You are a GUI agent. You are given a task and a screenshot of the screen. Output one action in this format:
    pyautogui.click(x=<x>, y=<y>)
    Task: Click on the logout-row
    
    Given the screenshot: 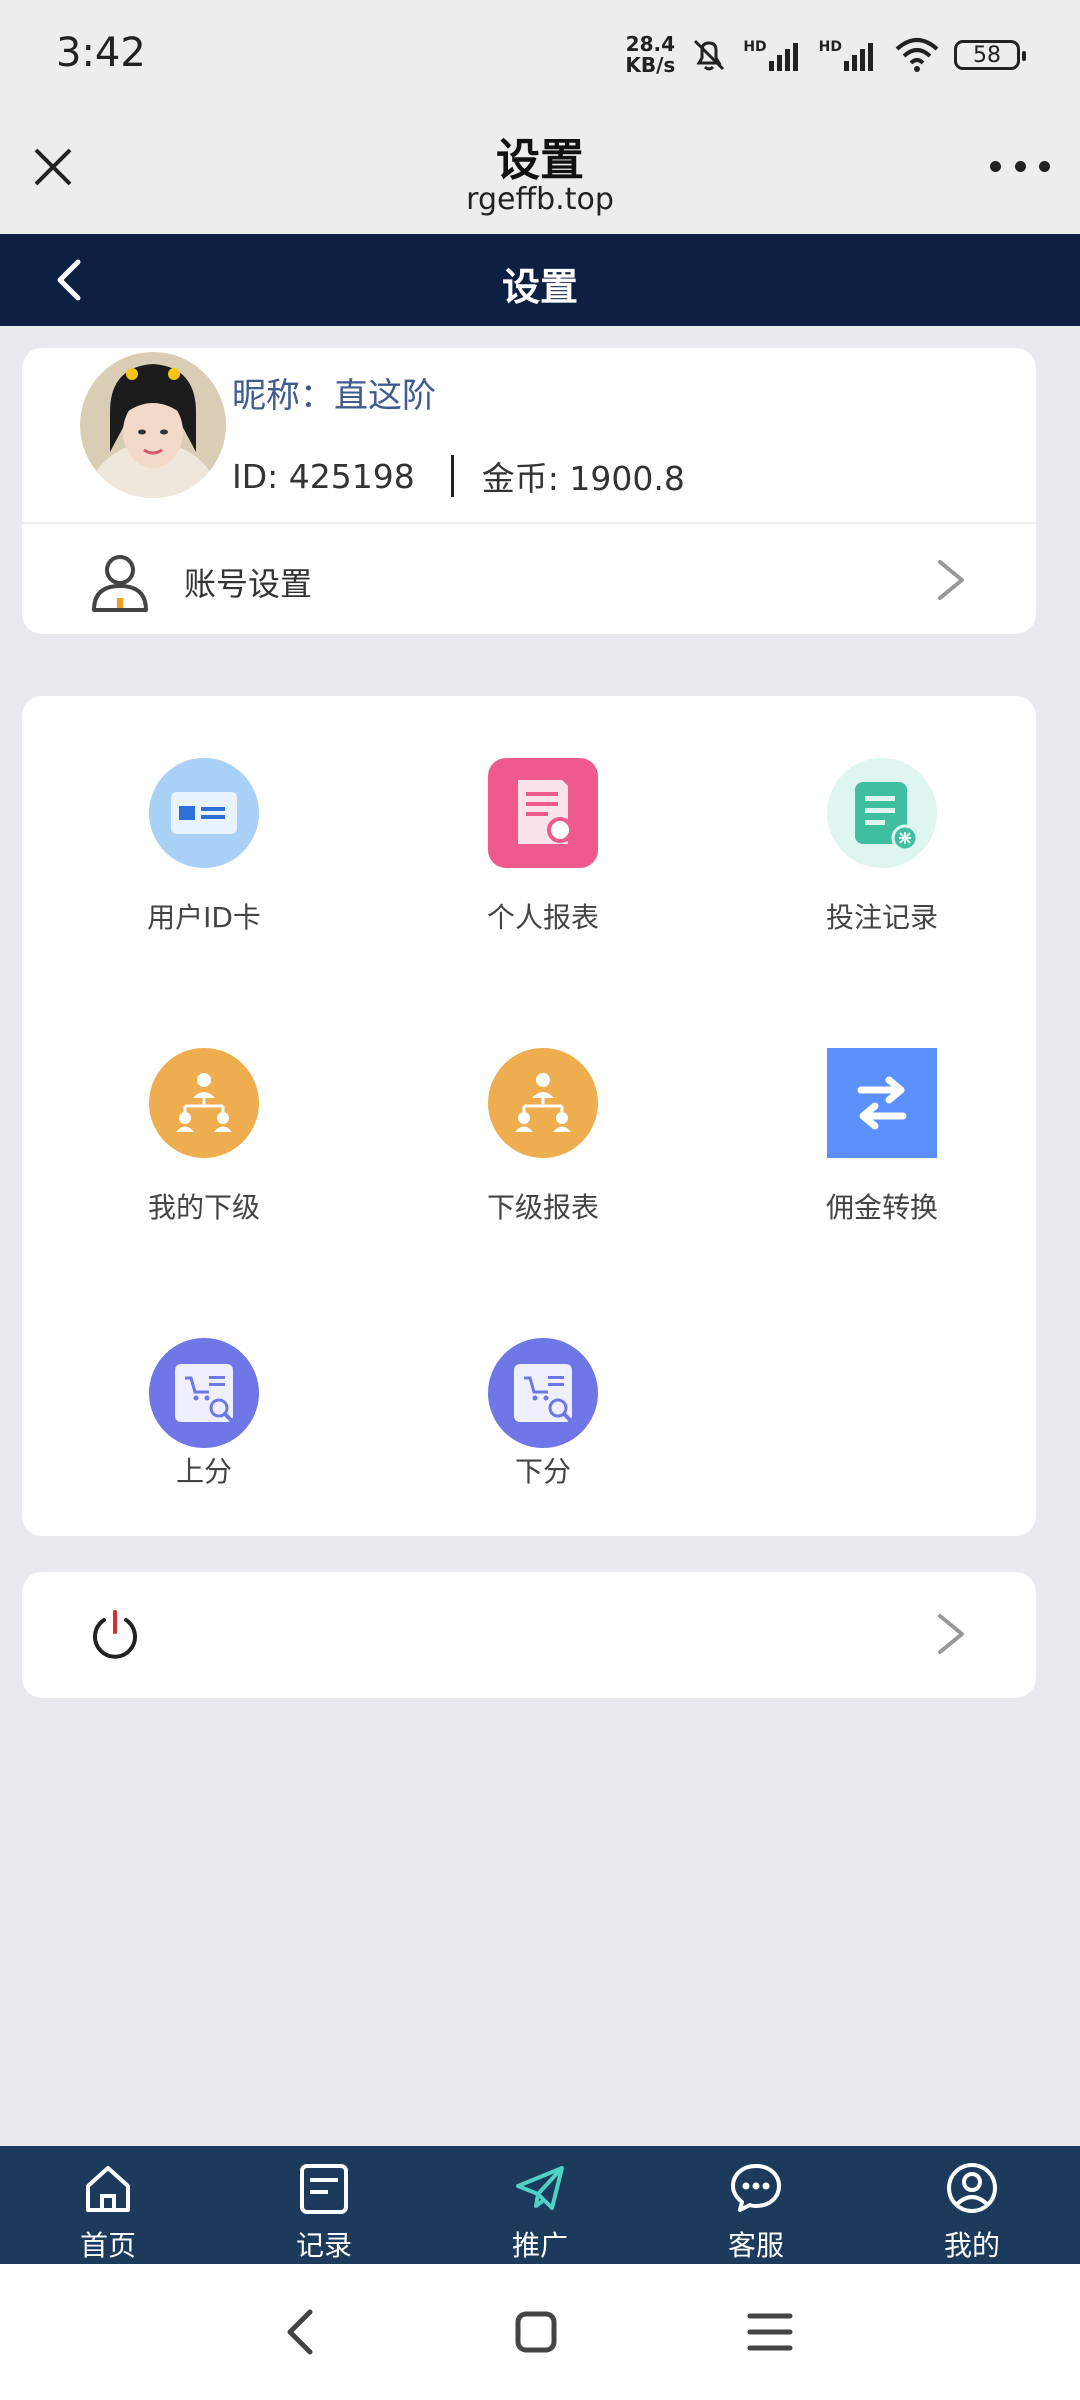 What is the action you would take?
    pyautogui.click(x=529, y=1635)
    